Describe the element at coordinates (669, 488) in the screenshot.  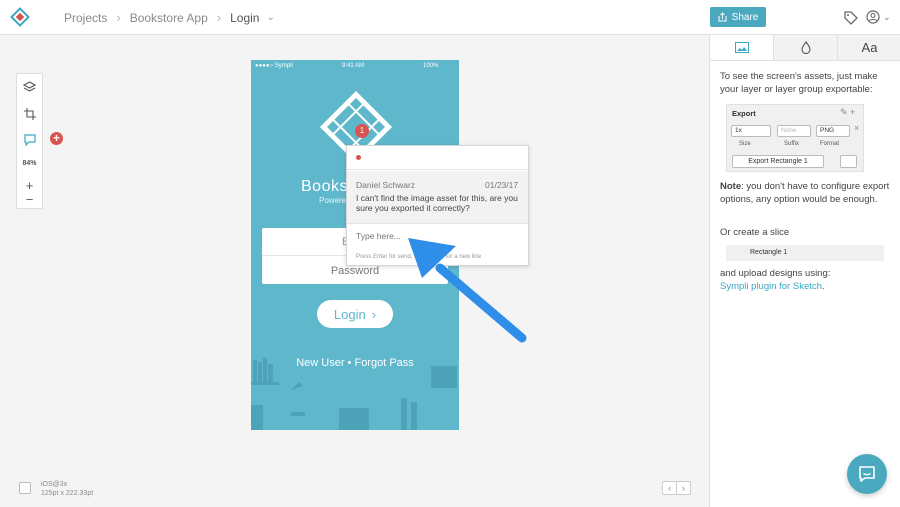
I see `previous-screen-button: ‹` at that location.